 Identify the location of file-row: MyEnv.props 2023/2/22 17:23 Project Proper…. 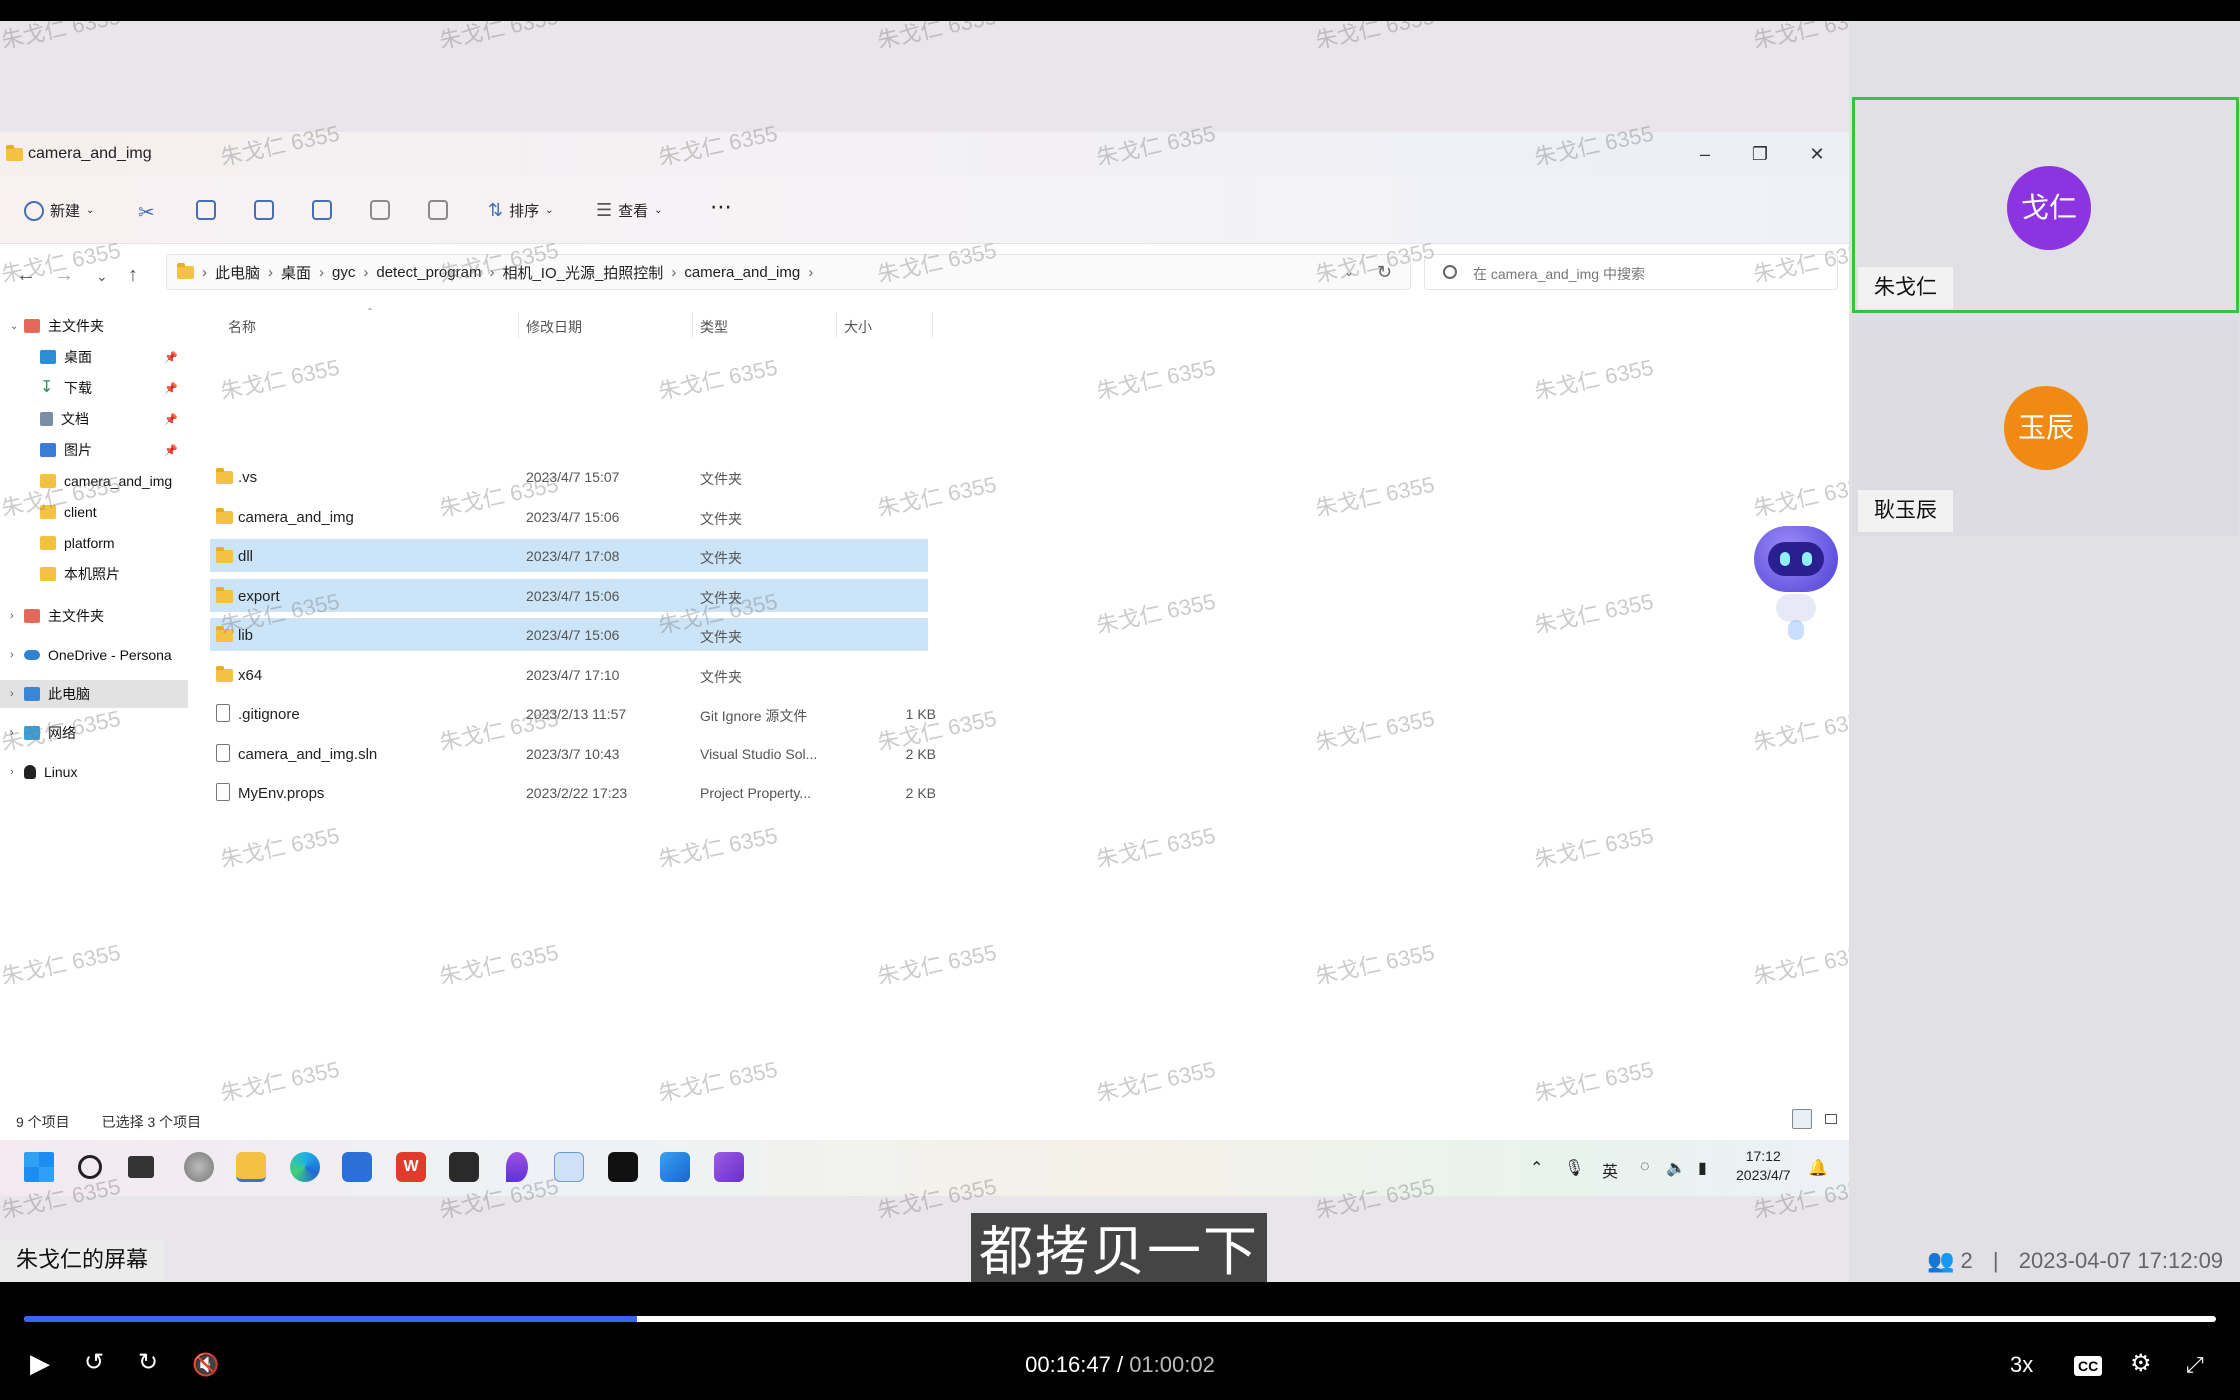
(573, 792).